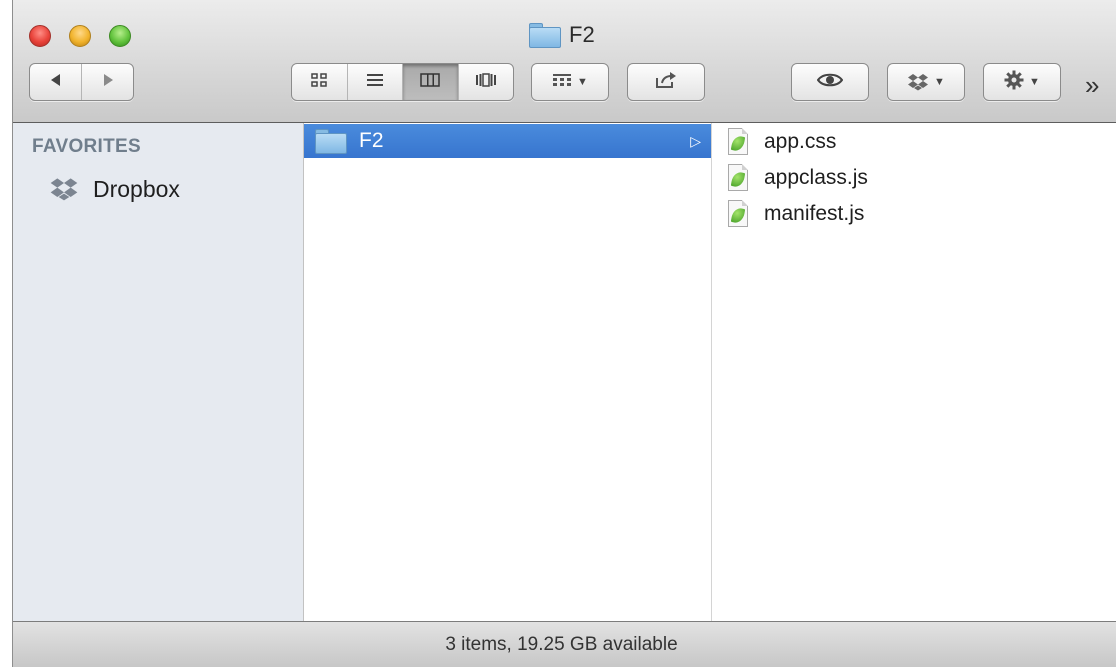  Describe the element at coordinates (1092, 85) in the screenshot. I see `toolbar-overflow-button: »` at that location.